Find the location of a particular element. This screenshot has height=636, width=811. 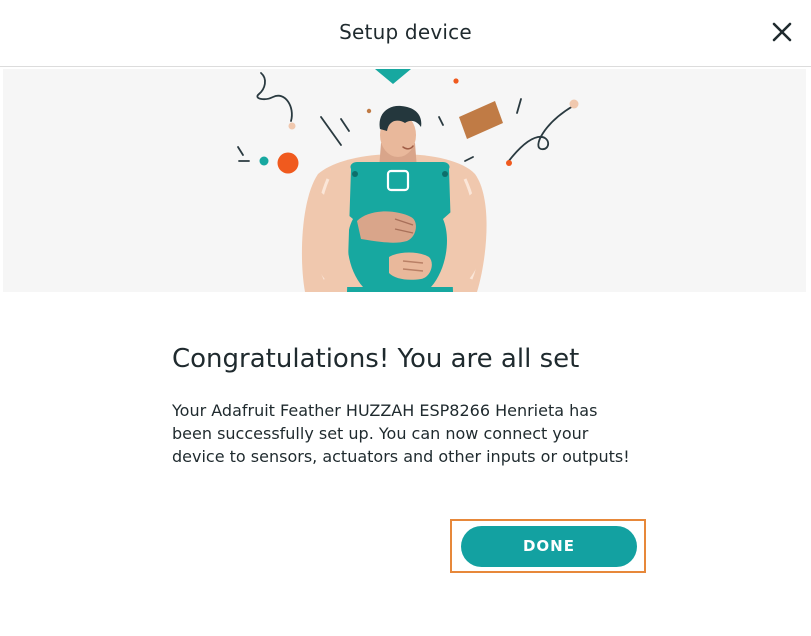

congratulations-heading: Congratulations! You are all set is located at coordinates (376, 359).